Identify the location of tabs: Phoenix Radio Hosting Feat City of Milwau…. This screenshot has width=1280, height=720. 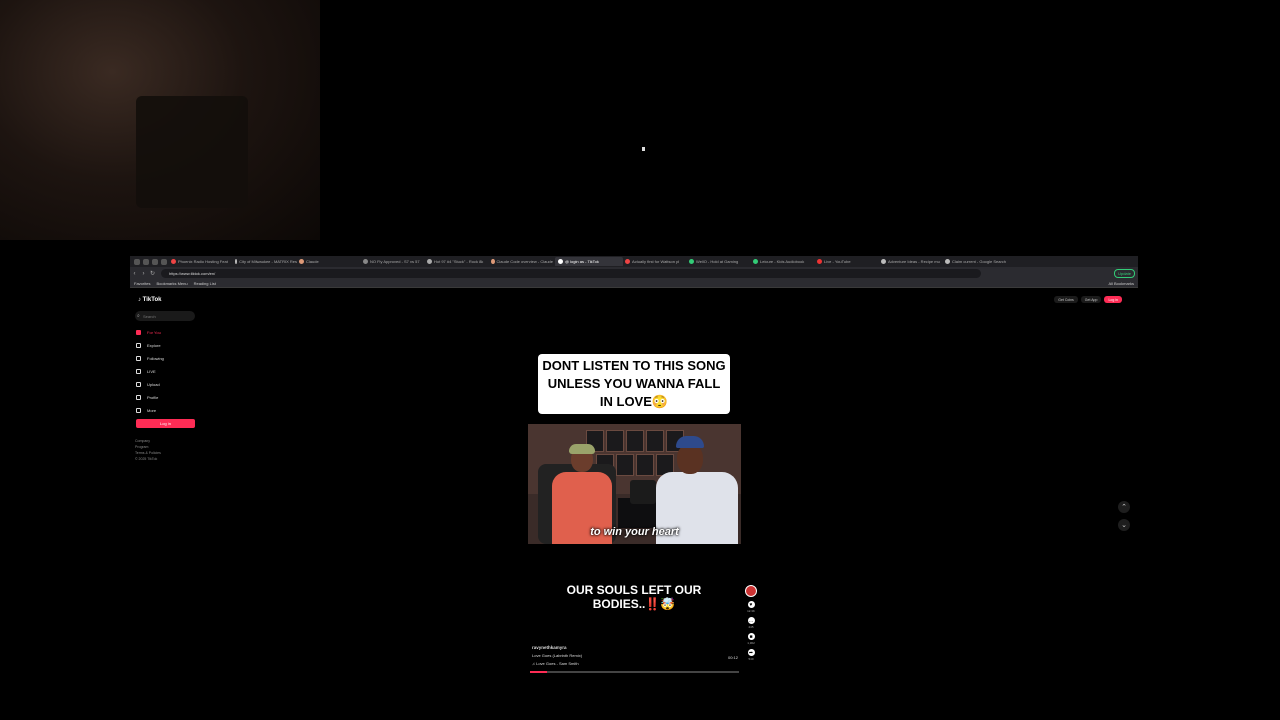
(590, 261).